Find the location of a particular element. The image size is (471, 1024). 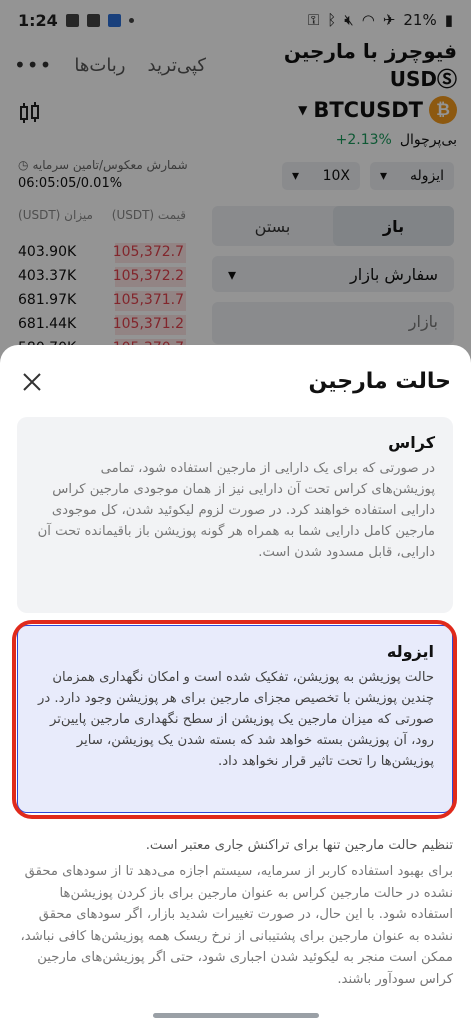

sheet-title: حالت مارجین is located at coordinates (379, 381).